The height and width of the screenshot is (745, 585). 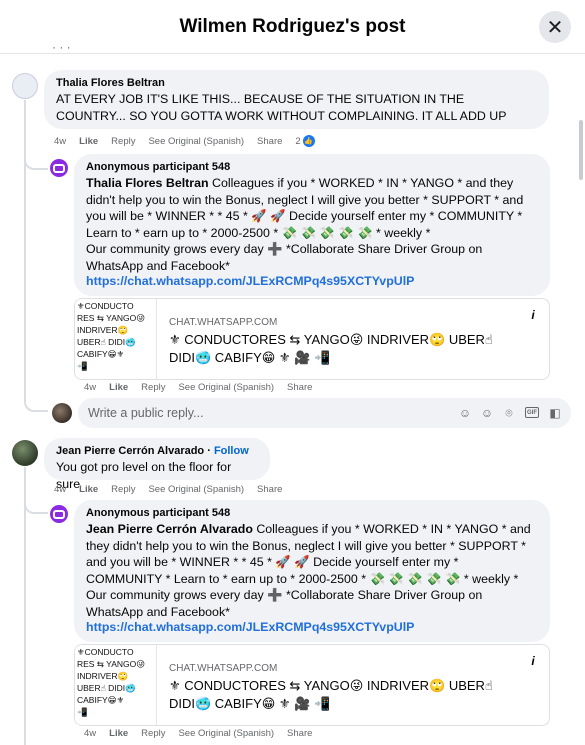 What do you see at coordinates (268, 413) in the screenshot?
I see `reply-input` at bounding box center [268, 413].